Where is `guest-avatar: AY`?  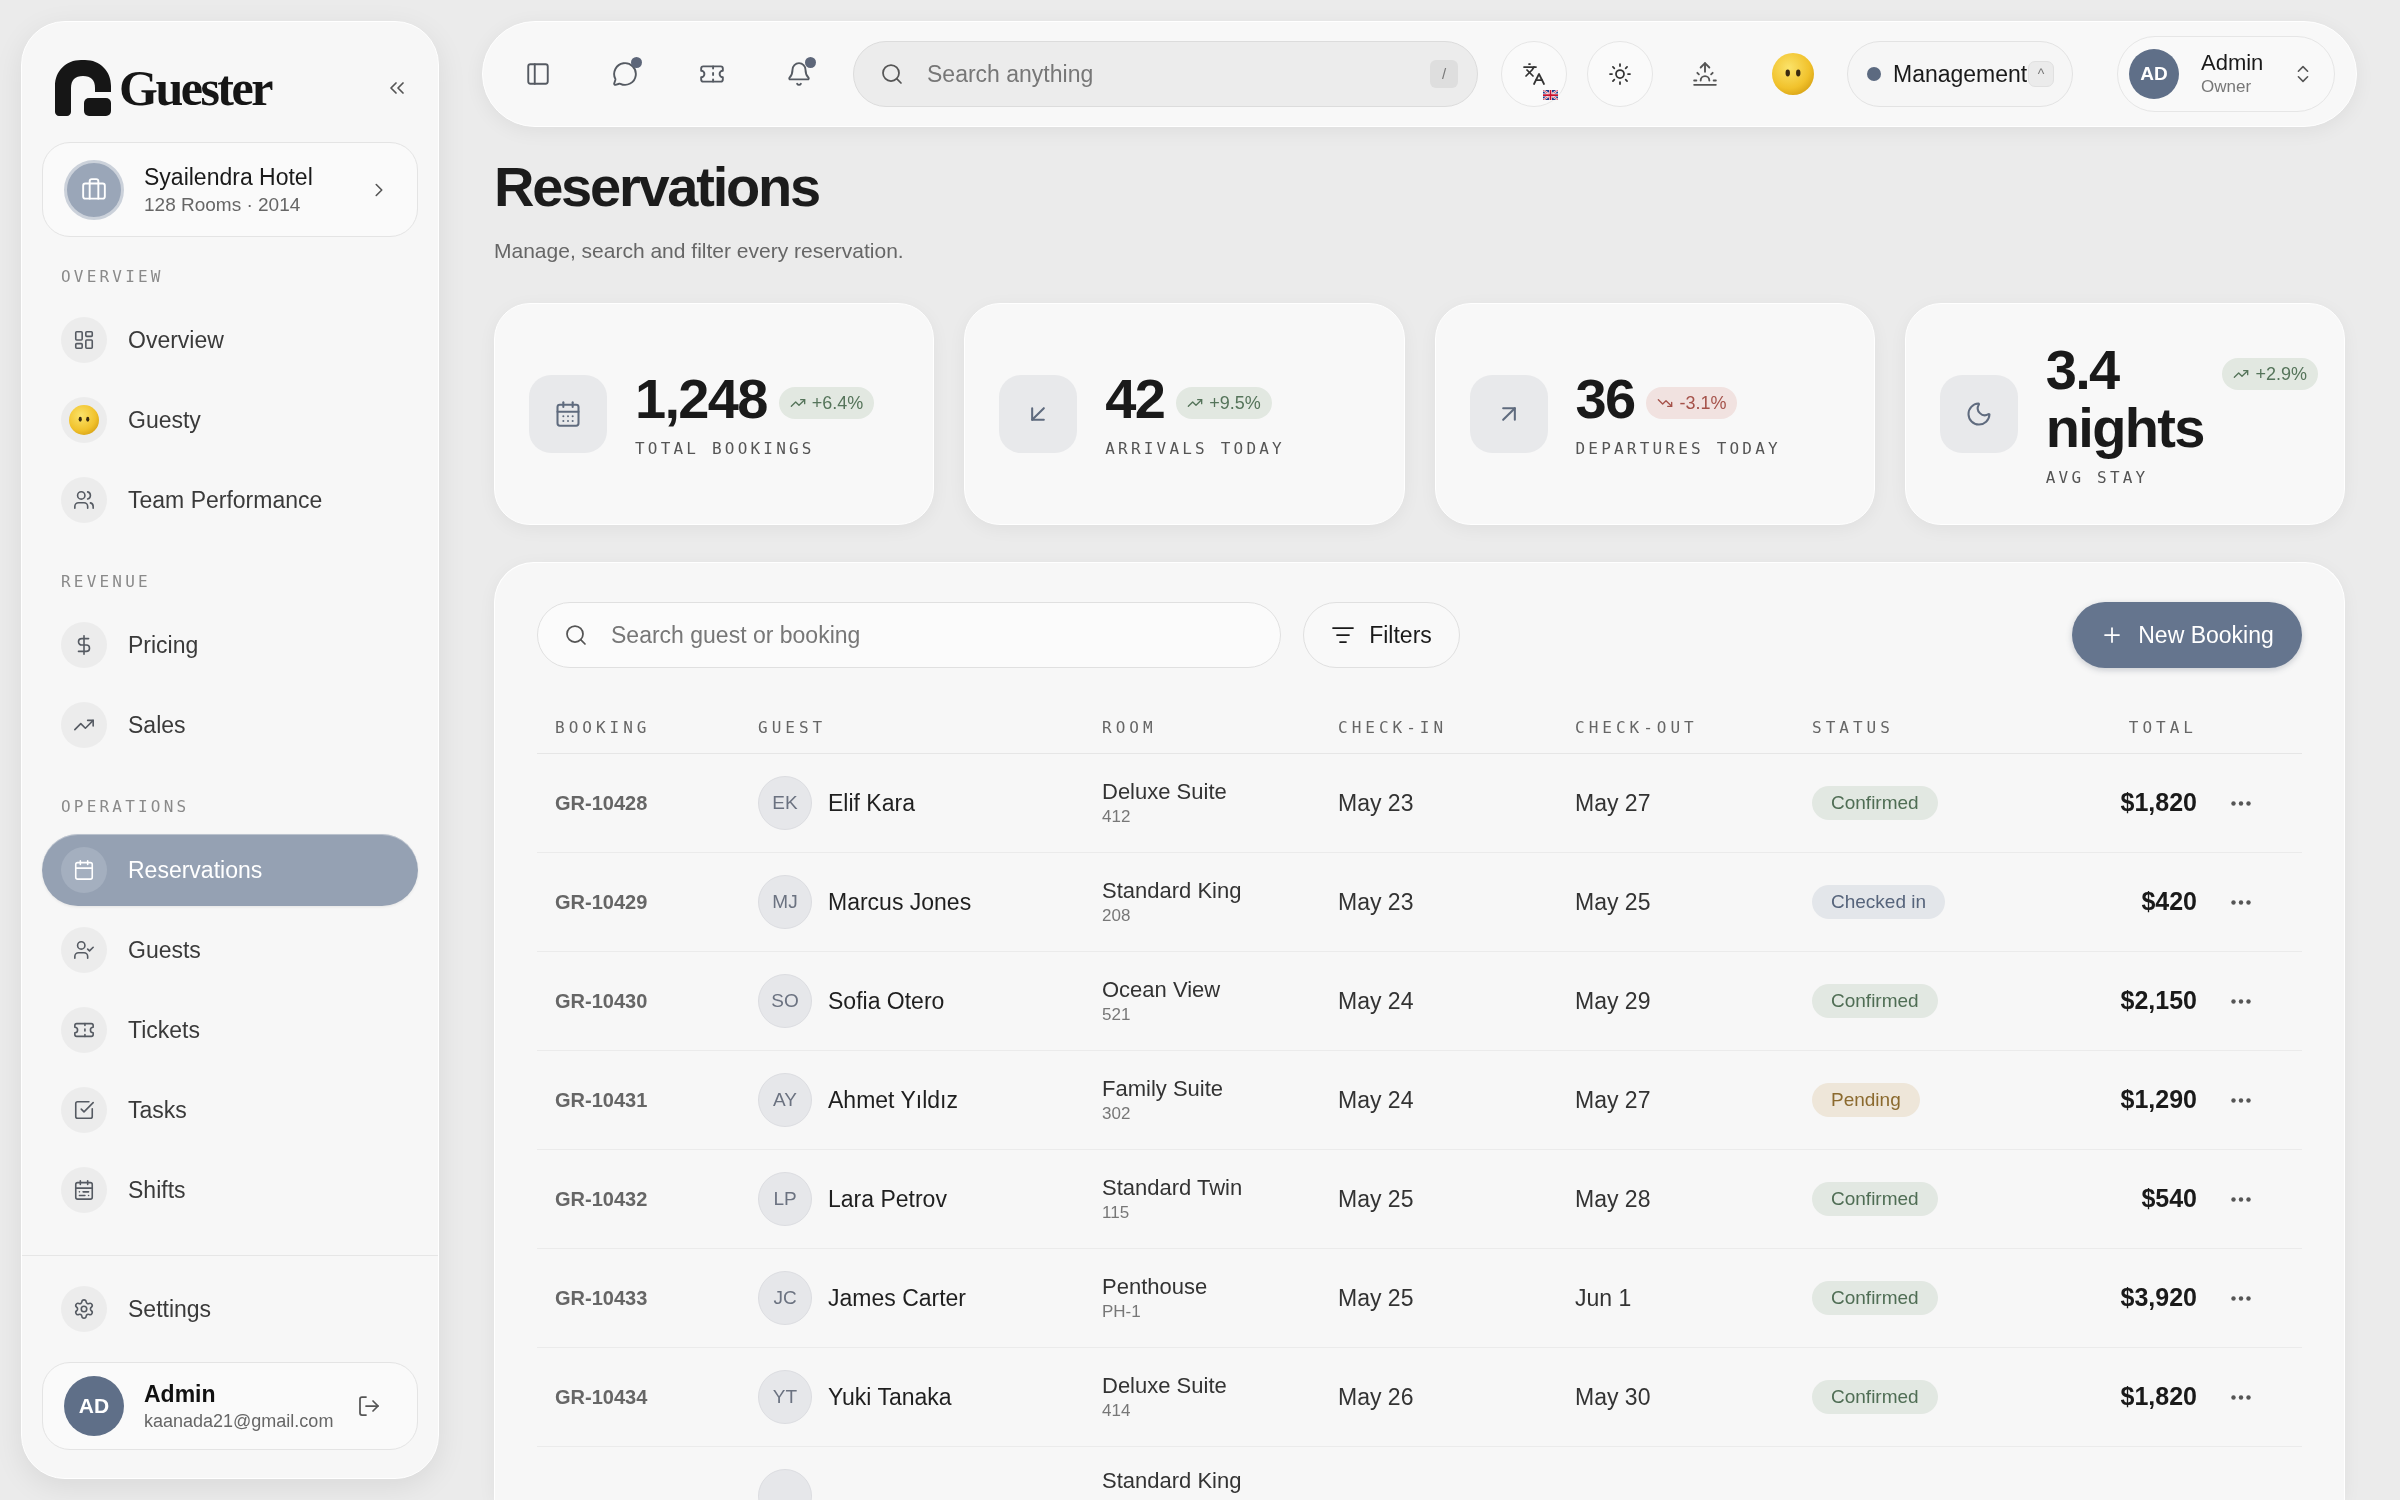 guest-avatar: AY is located at coordinates (785, 1100).